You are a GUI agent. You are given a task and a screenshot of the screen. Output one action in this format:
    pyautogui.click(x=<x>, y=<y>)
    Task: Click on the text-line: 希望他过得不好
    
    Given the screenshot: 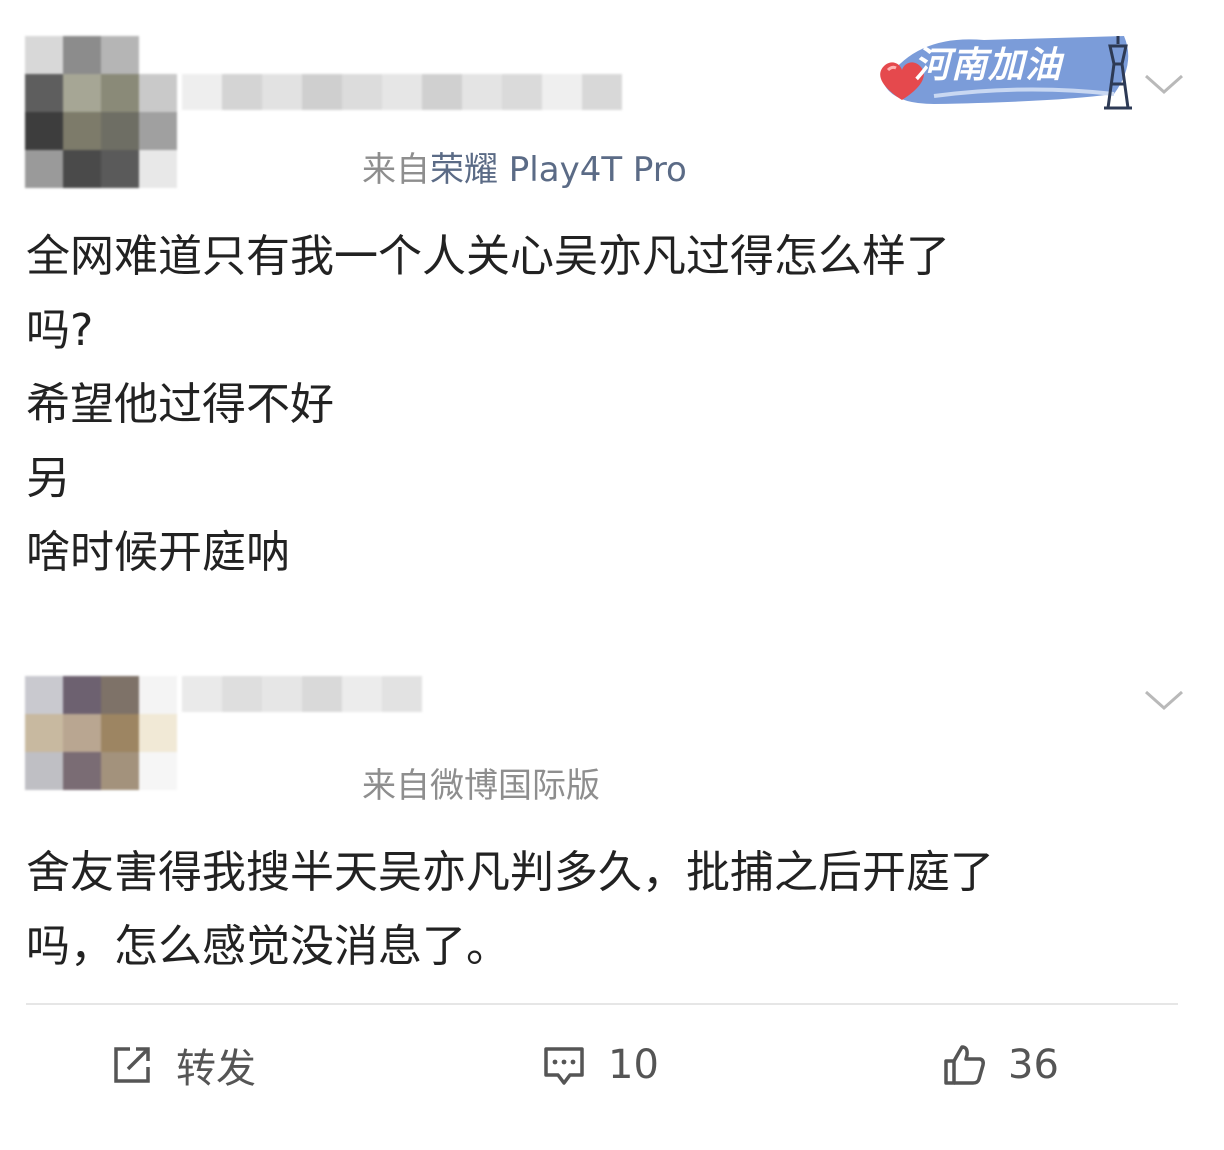 What is the action you would take?
    pyautogui.click(x=180, y=404)
    